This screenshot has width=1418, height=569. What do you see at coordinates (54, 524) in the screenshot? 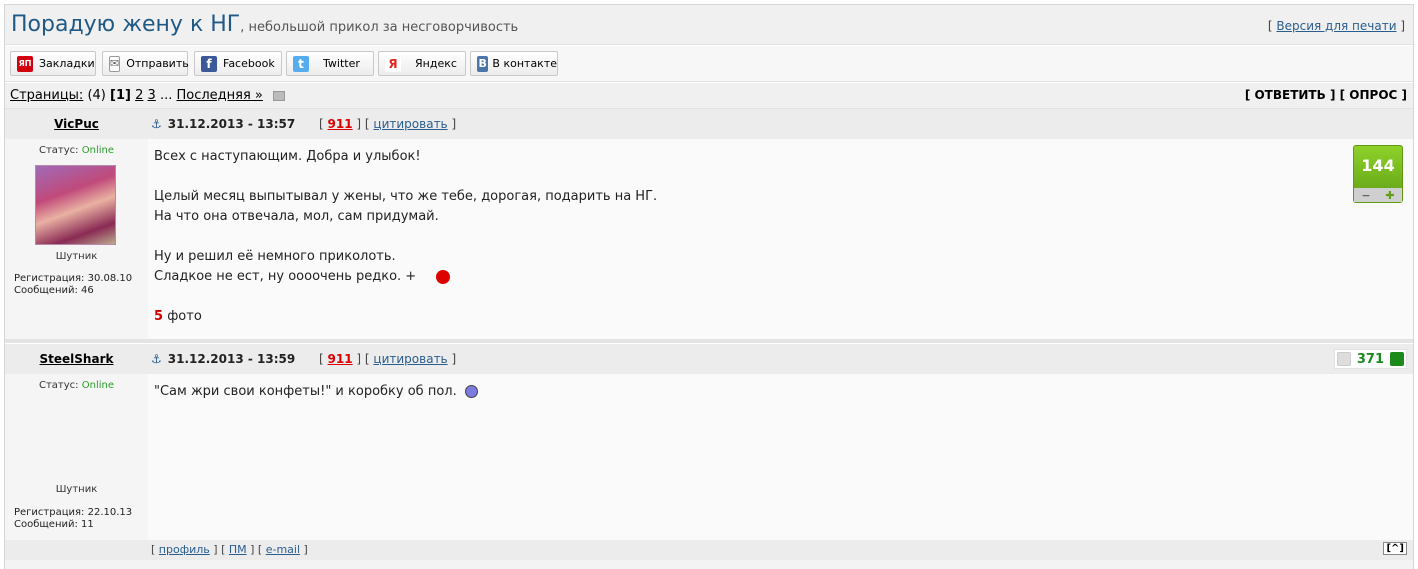
I see `message-count: Сообщений: 11` at bounding box center [54, 524].